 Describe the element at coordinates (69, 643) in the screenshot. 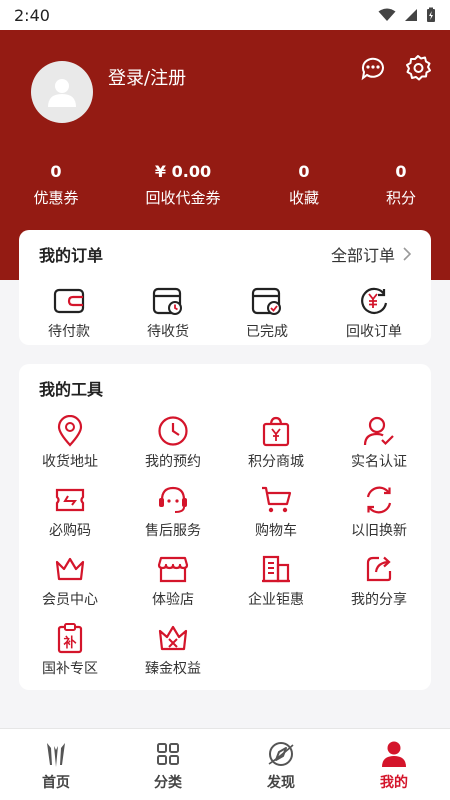

I see `svg-text: 补` at that location.